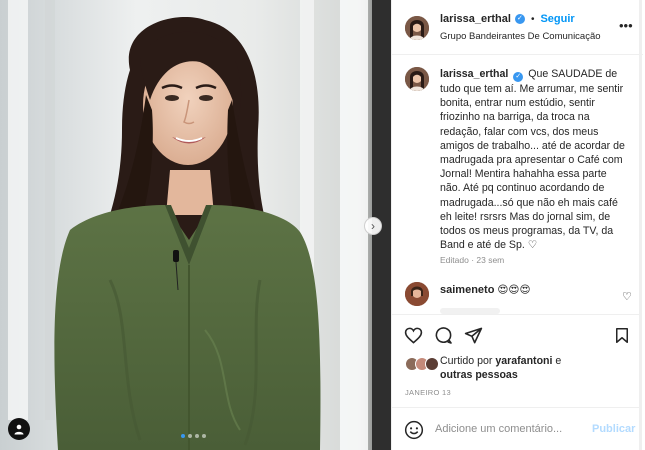  What do you see at coordinates (443, 335) in the screenshot?
I see `comment-icon` at bounding box center [443, 335].